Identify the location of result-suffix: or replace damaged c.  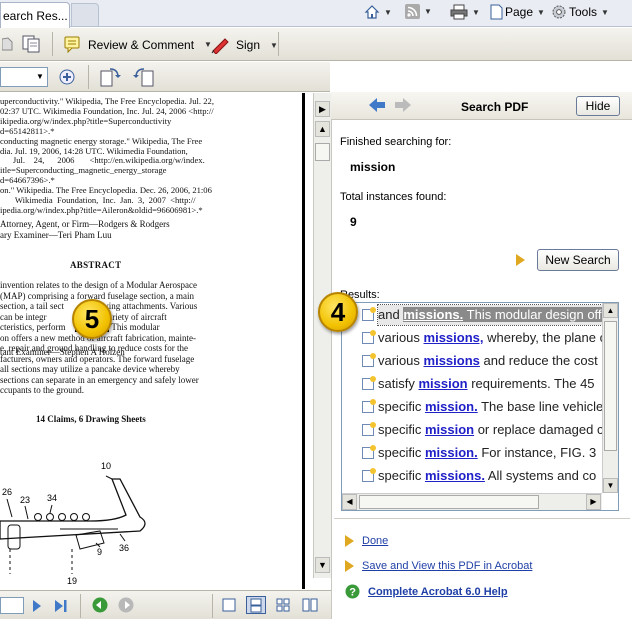
(539, 429).